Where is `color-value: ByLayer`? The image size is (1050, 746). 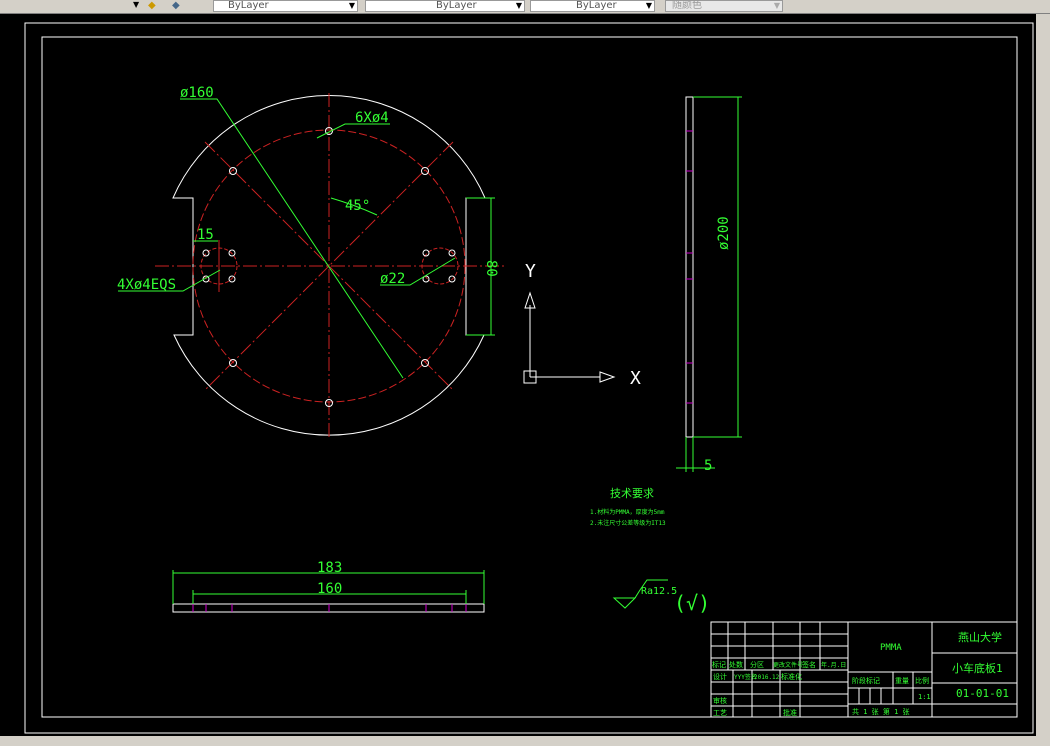 color-value: ByLayer is located at coordinates (248, 5).